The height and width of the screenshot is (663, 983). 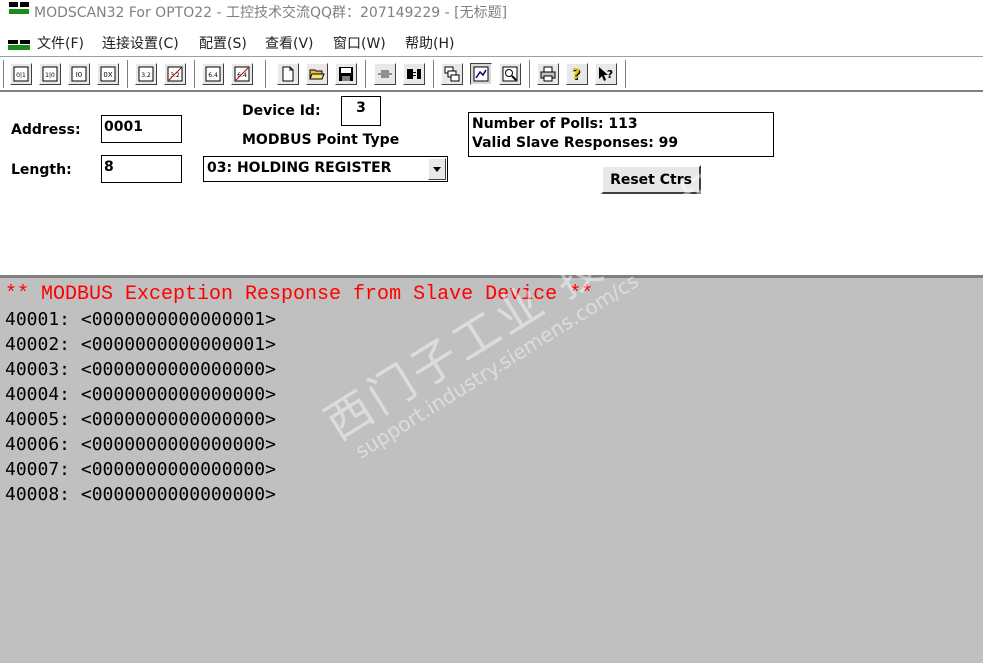 I want to click on input-status-icon: I0, so click(x=79, y=74).